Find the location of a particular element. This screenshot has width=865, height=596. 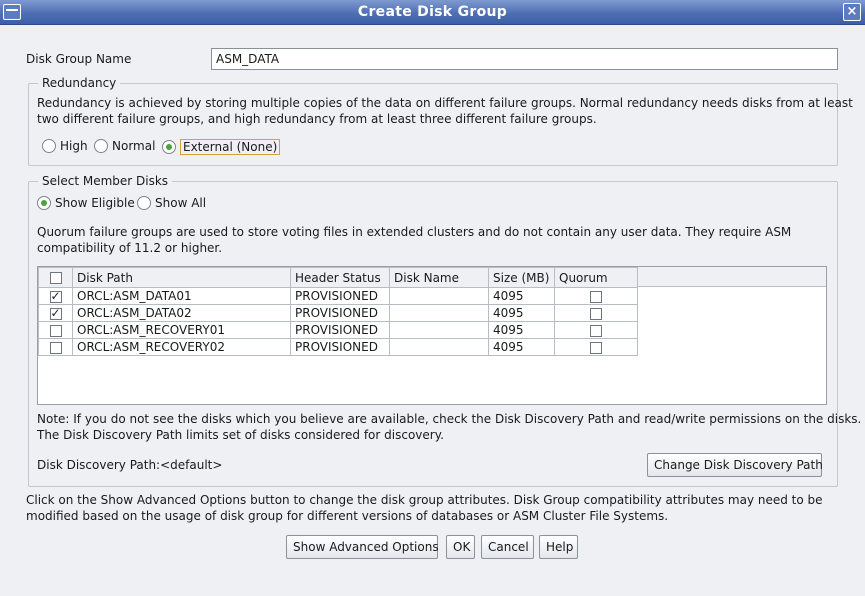

disk-path-cell: ORCL:ASM_DATA02 is located at coordinates (181, 313).